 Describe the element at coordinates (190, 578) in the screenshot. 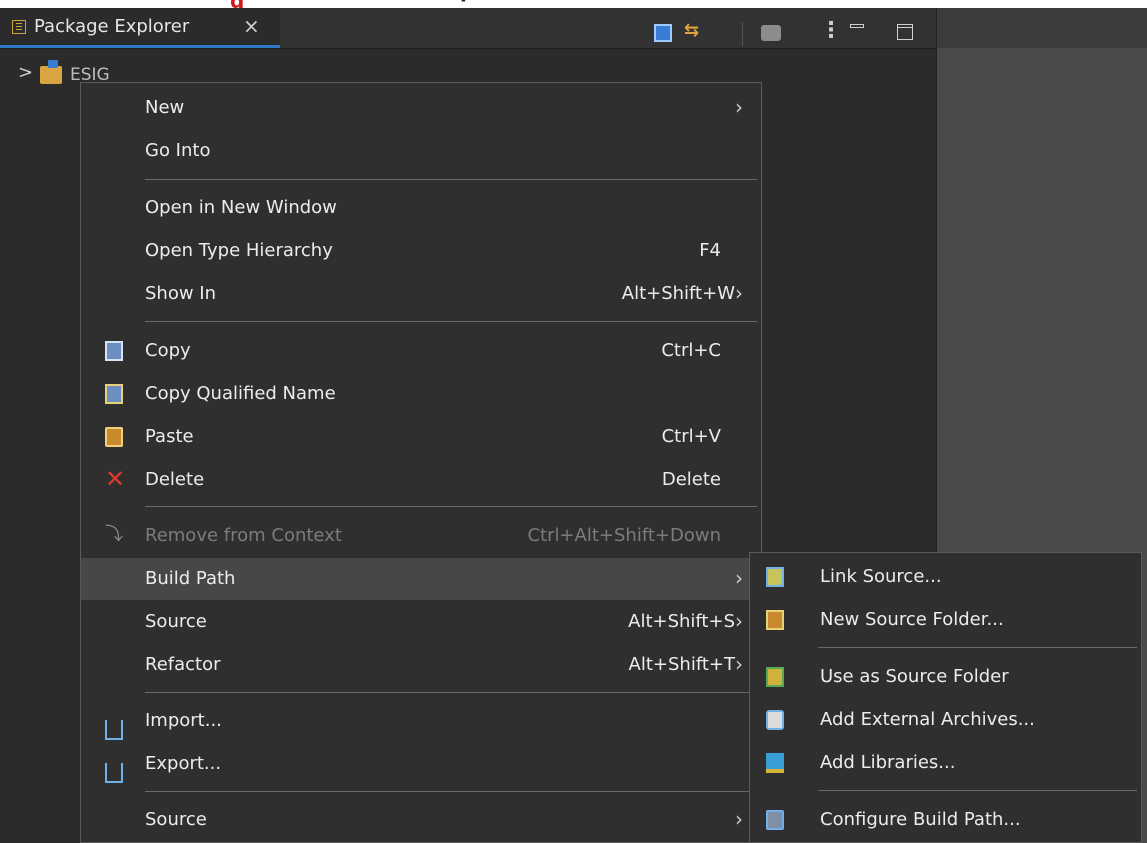

I see `menu-item-label: Build Path` at that location.